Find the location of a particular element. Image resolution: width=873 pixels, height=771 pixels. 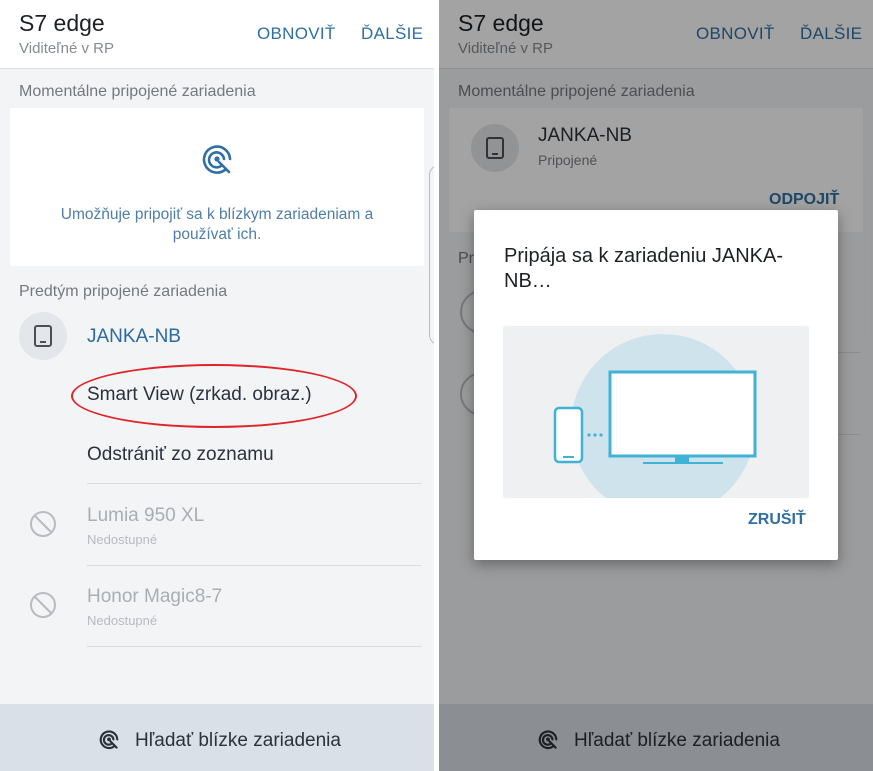

remove-from-list-option: Odstrániť zo zoznamu is located at coordinates (180, 455).